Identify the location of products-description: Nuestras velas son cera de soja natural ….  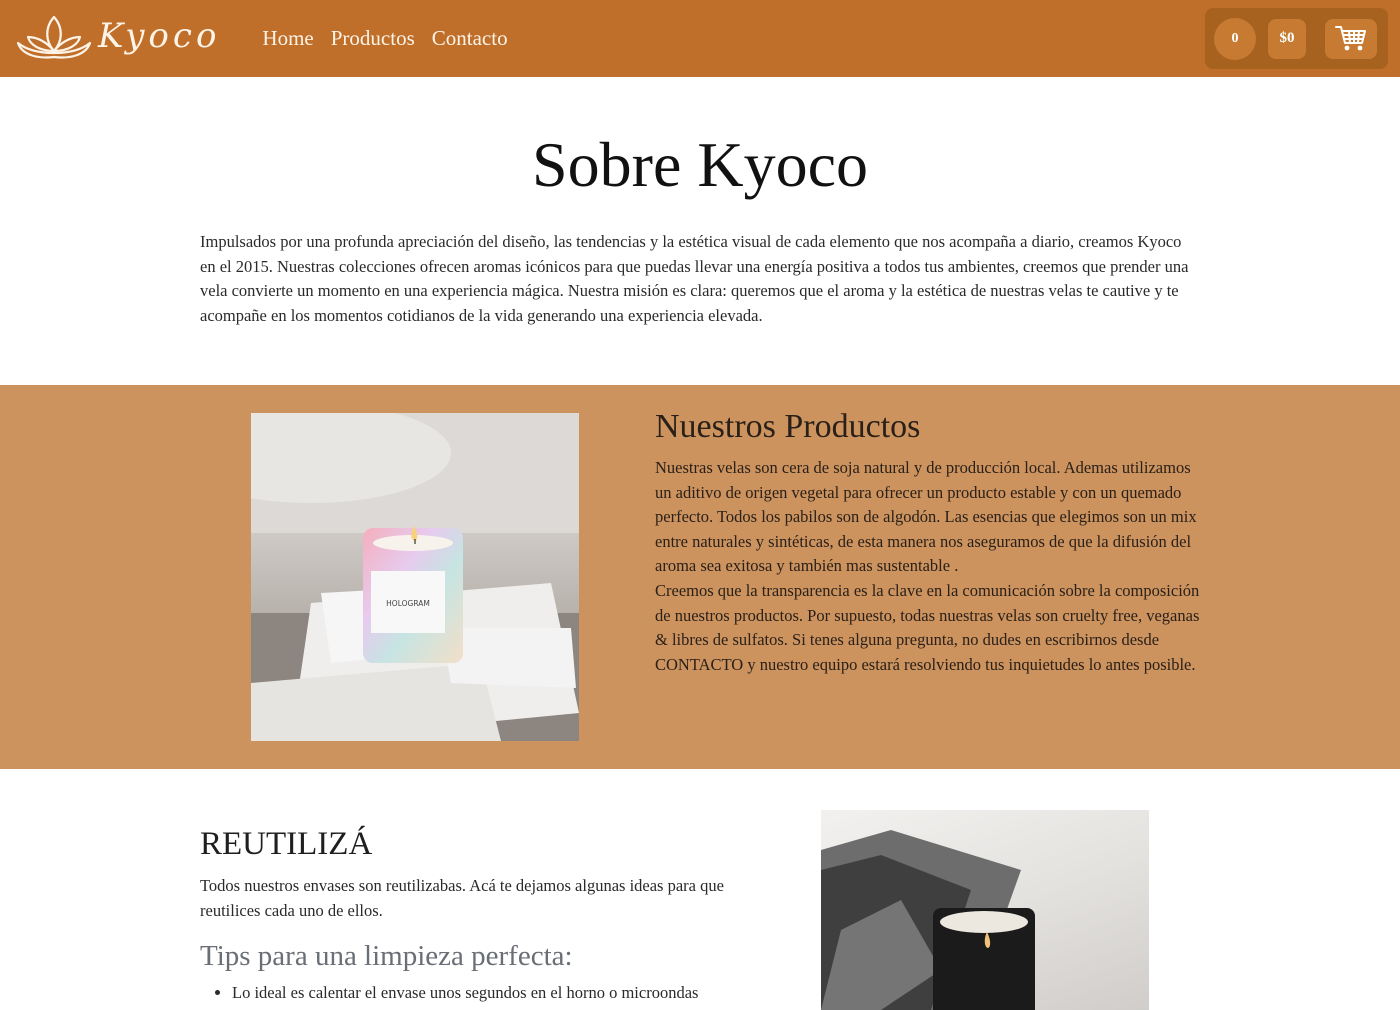
(932, 566).